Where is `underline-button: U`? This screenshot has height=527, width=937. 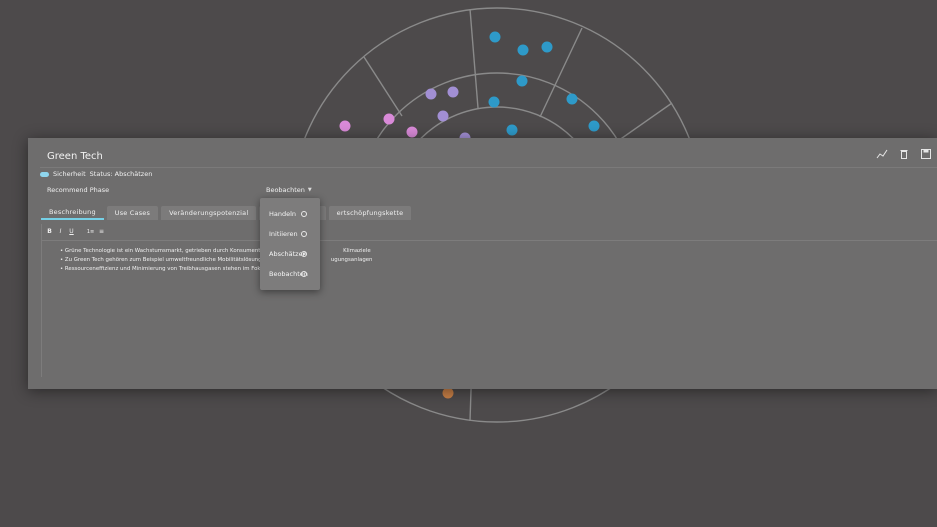
underline-button: U is located at coordinates (71, 231).